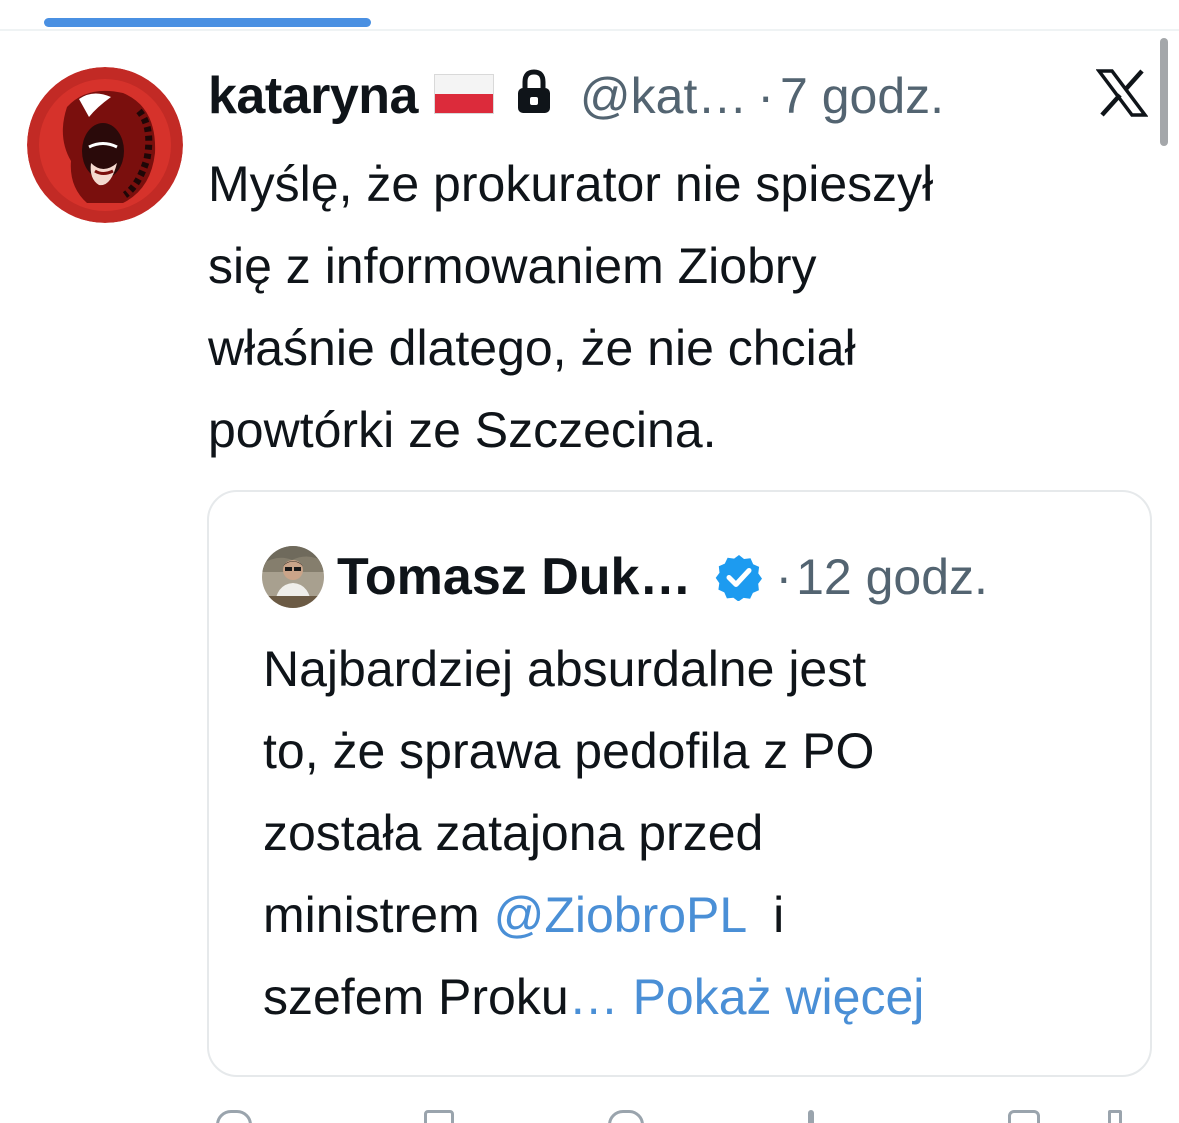 Image resolution: width=1179 pixels, height=1123 pixels. I want to click on quoted-author-avatar, so click(293, 577).